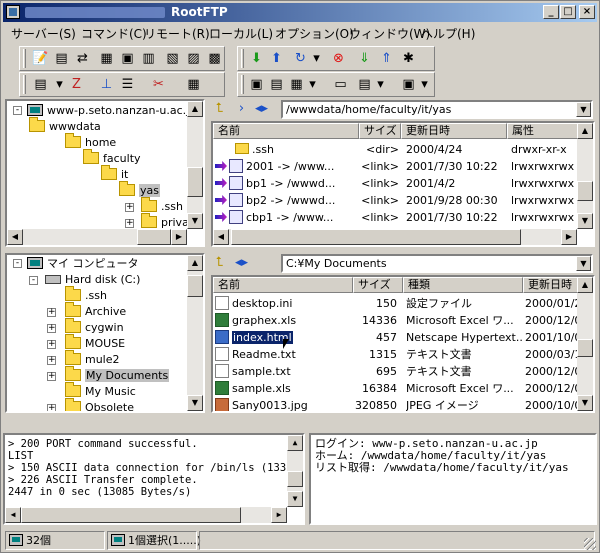 The image size is (600, 553). Describe the element at coordinates (397, 354) in the screenshot. I see `table-row: Readme.txt 1315 テキスト文書 2000/03/1` at that location.